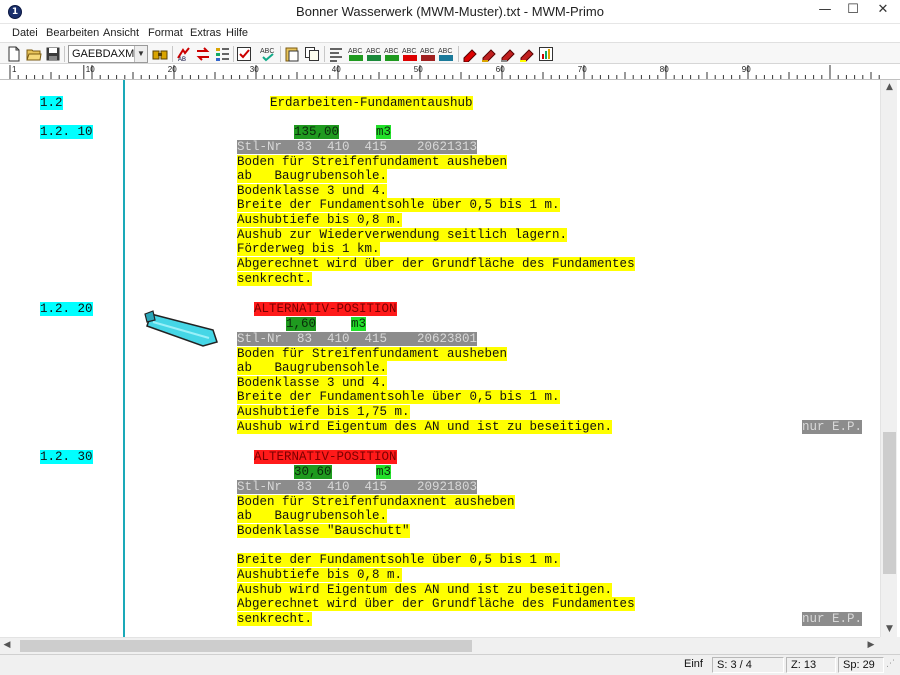  Describe the element at coordinates (53, 54) in the screenshot. I see `save-icon` at that location.